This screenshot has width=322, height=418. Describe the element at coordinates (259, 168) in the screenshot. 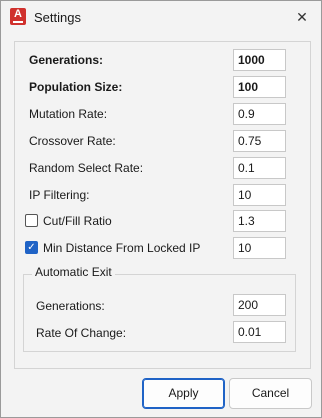

I see `random-select-rate-input: 0.1` at that location.